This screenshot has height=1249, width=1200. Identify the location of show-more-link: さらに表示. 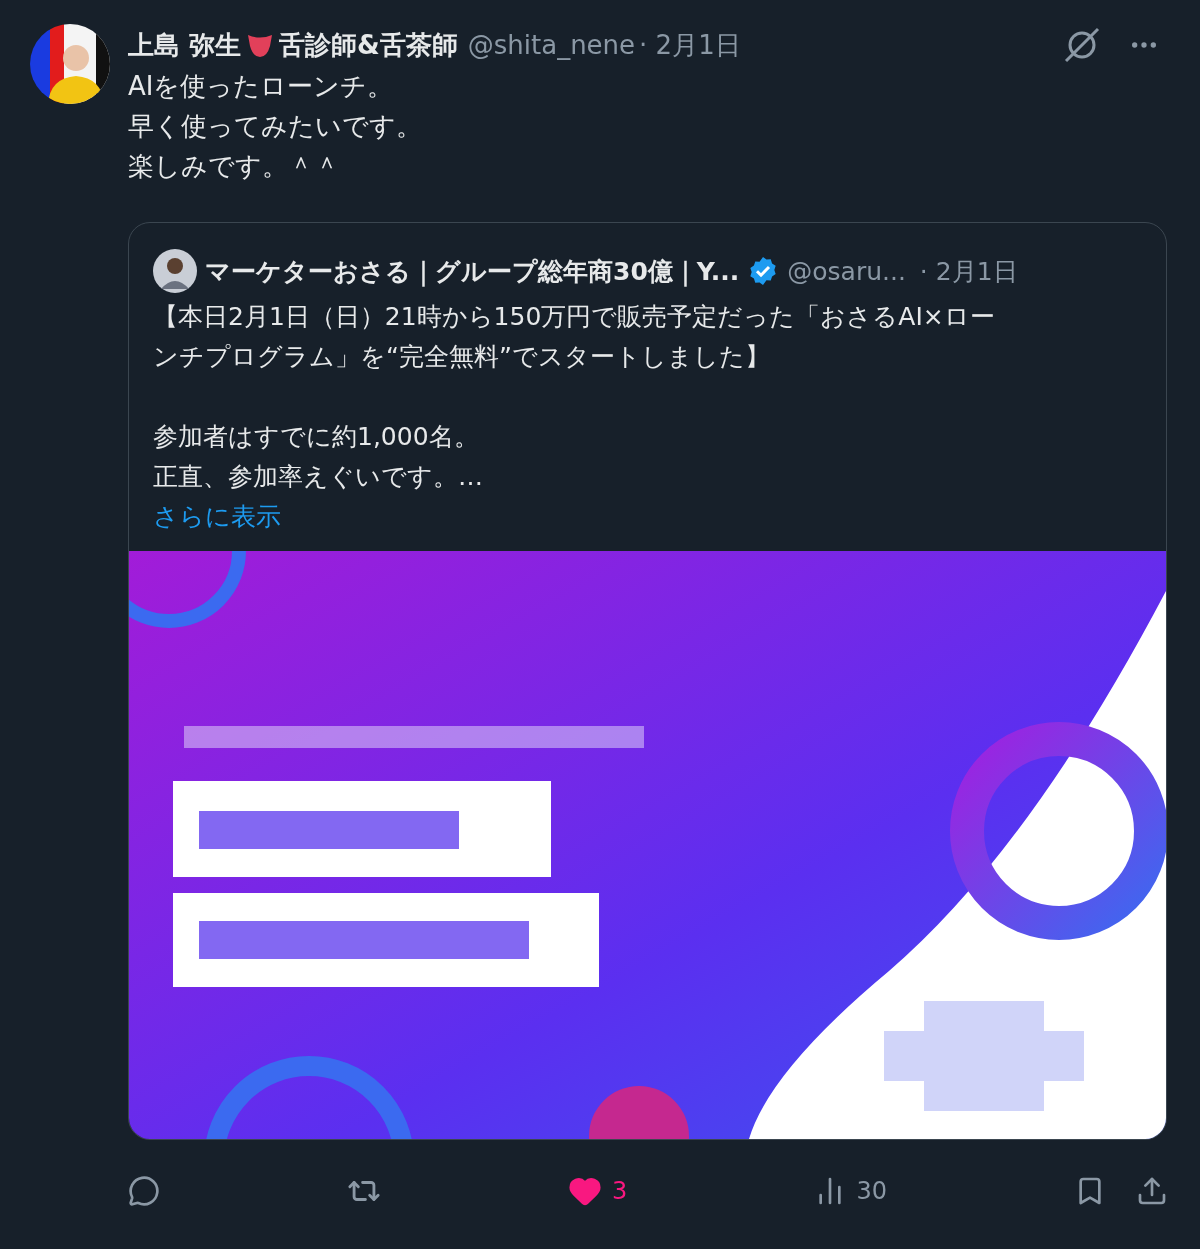
(217, 517).